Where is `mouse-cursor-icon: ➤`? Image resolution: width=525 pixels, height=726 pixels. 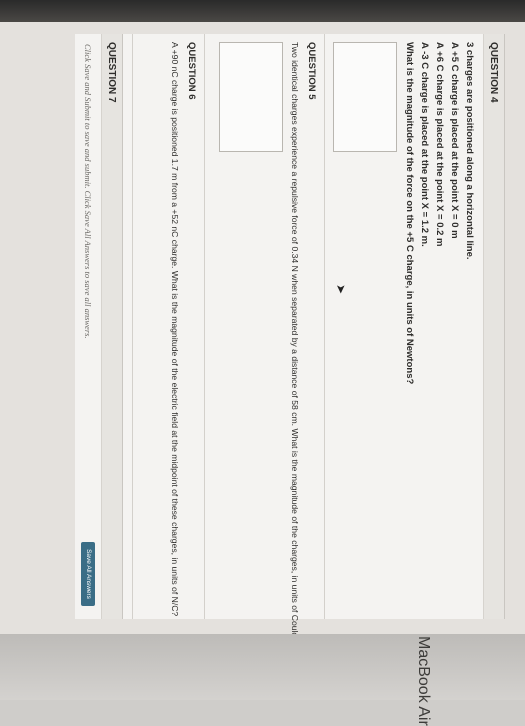 mouse-cursor-icon: ➤ is located at coordinates (341, 289).